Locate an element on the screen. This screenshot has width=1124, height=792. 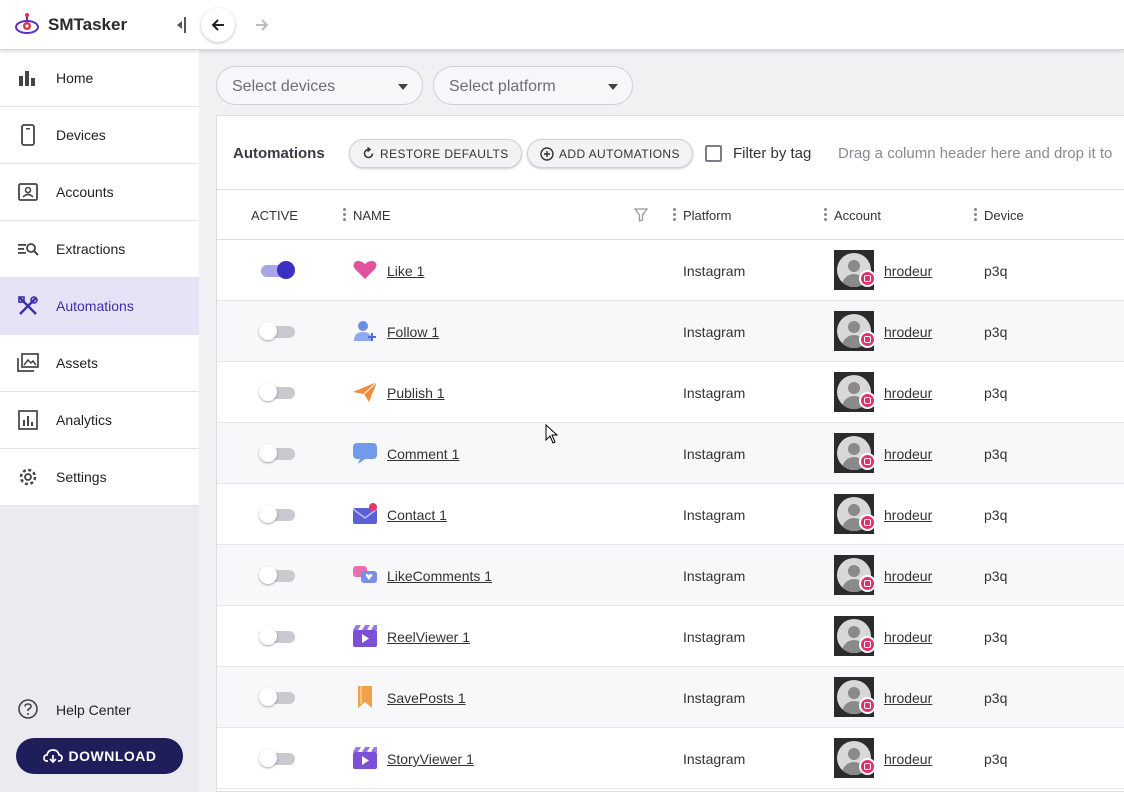
table-row: ReelViewer 1 Instagram hrodeur p3q is located at coordinates (670, 636).